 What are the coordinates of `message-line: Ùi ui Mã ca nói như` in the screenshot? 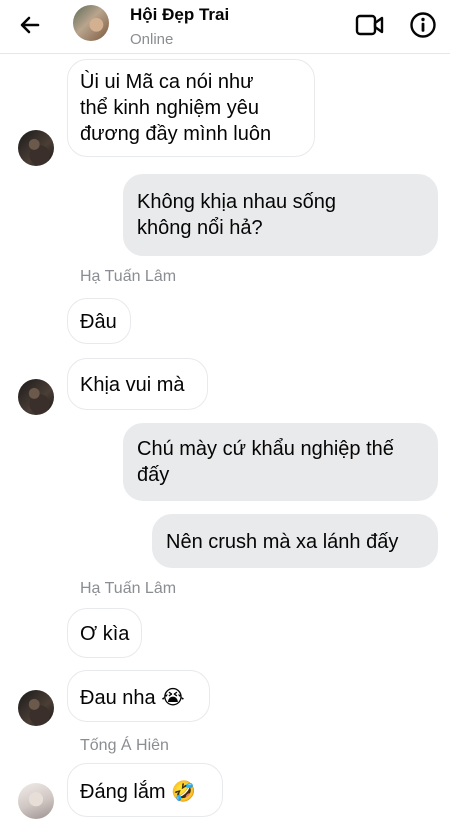 It's located at (167, 82).